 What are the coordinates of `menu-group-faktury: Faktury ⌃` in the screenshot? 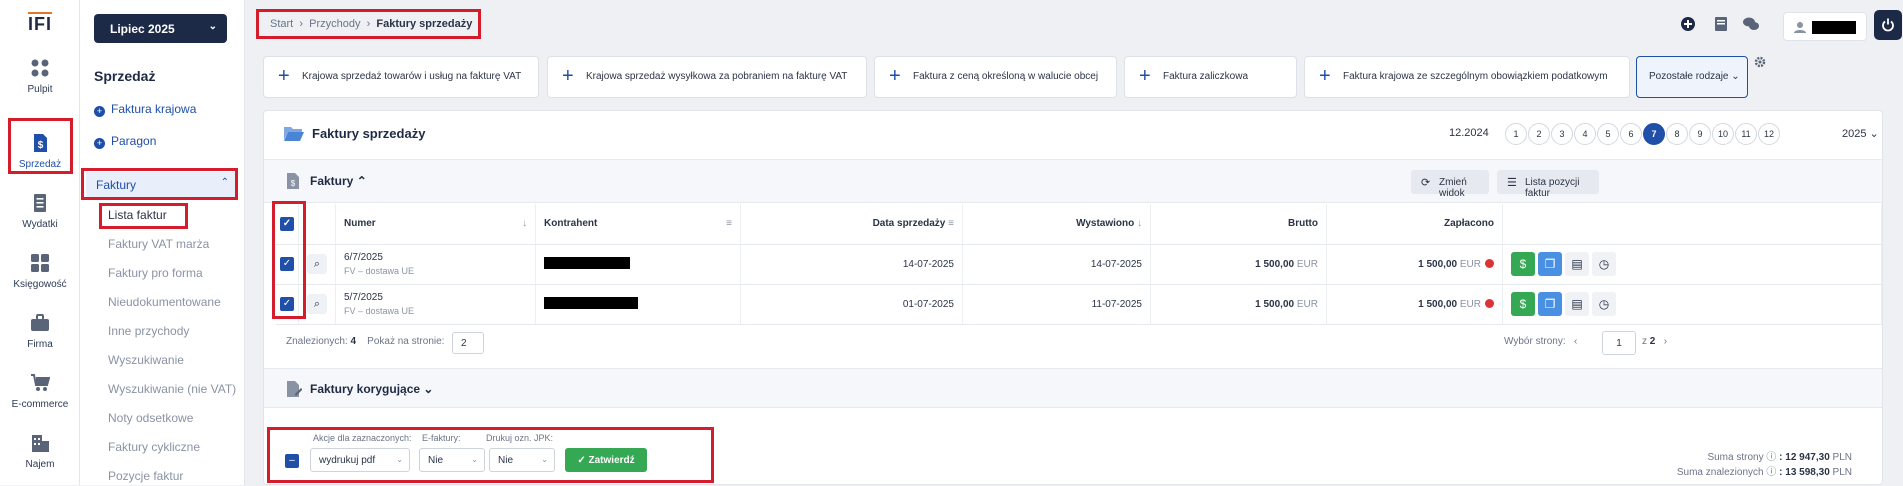 It's located at (161, 185).